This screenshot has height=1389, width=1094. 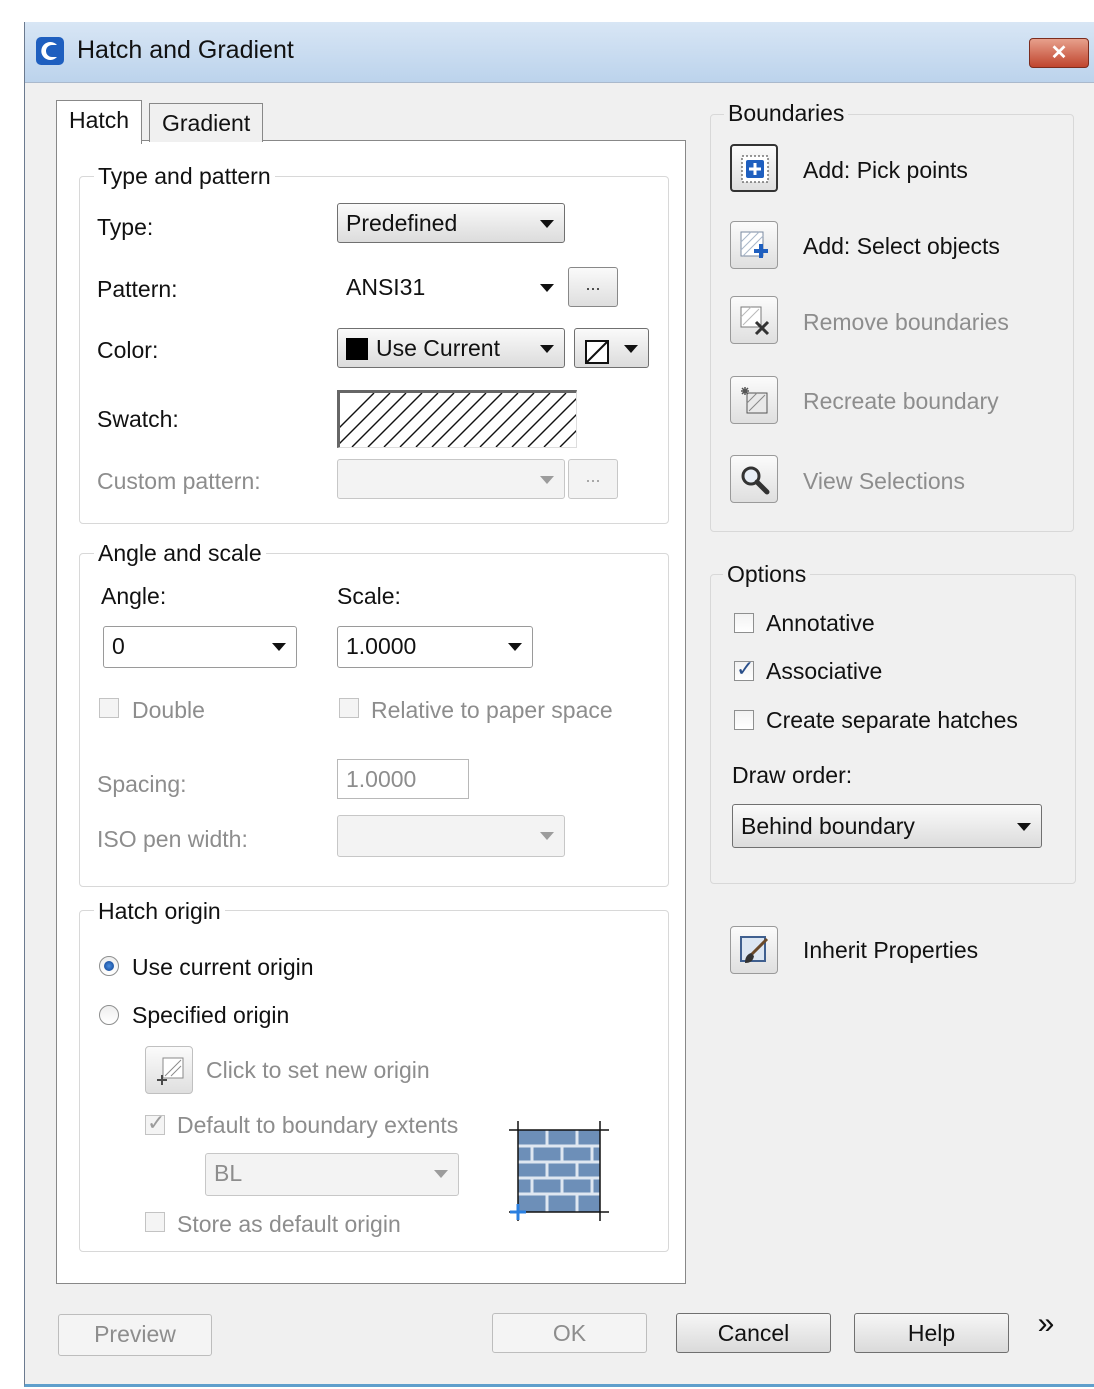 What do you see at coordinates (381, 779) in the screenshot?
I see `spacing-value: 1.0000` at bounding box center [381, 779].